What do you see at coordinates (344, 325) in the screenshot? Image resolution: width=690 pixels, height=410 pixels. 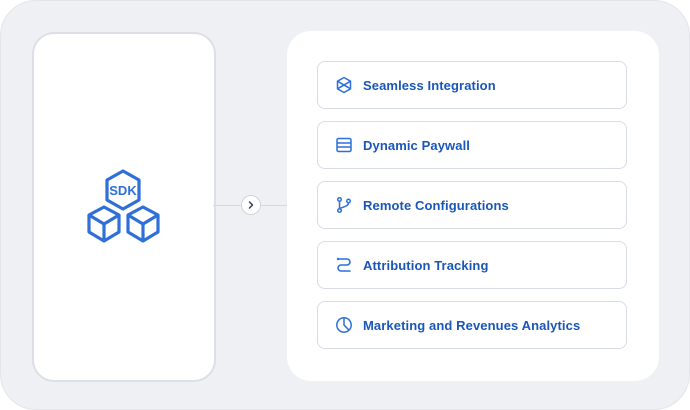 I see `pie-chart-icon` at bounding box center [344, 325].